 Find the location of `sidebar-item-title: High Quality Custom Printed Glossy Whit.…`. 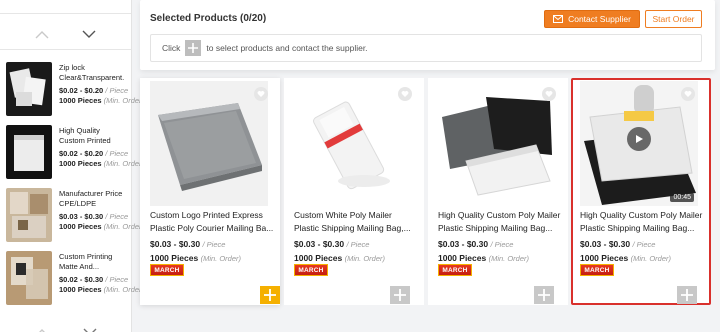

sidebar-item-title: High Quality Custom Printed Glossy Whit.… is located at coordinates (91, 135).